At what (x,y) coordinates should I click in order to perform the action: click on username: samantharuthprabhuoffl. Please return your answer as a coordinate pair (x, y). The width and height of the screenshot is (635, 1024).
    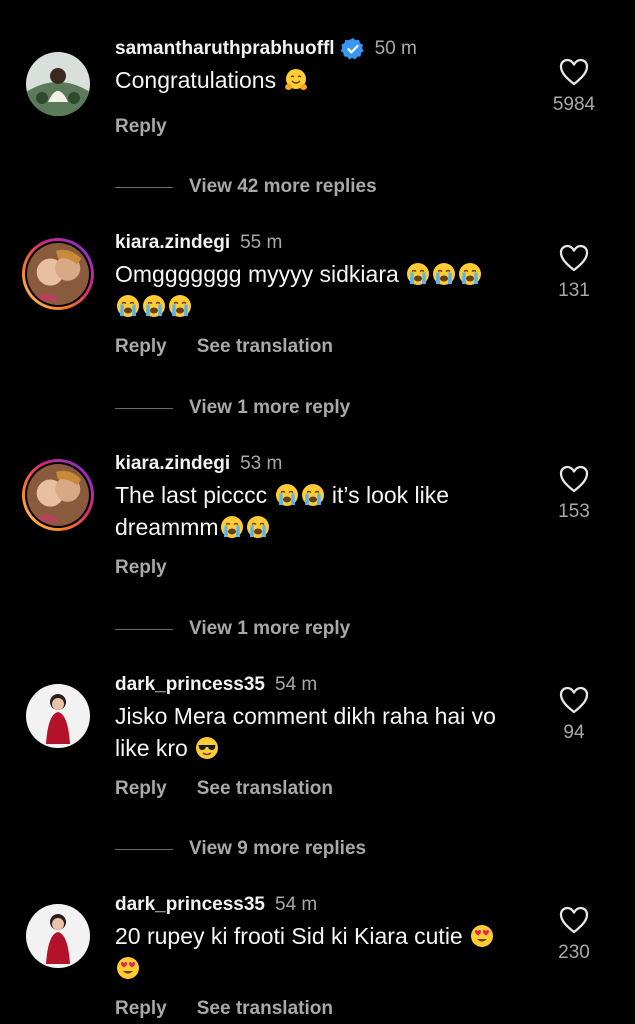
    Looking at the image, I should click on (225, 49).